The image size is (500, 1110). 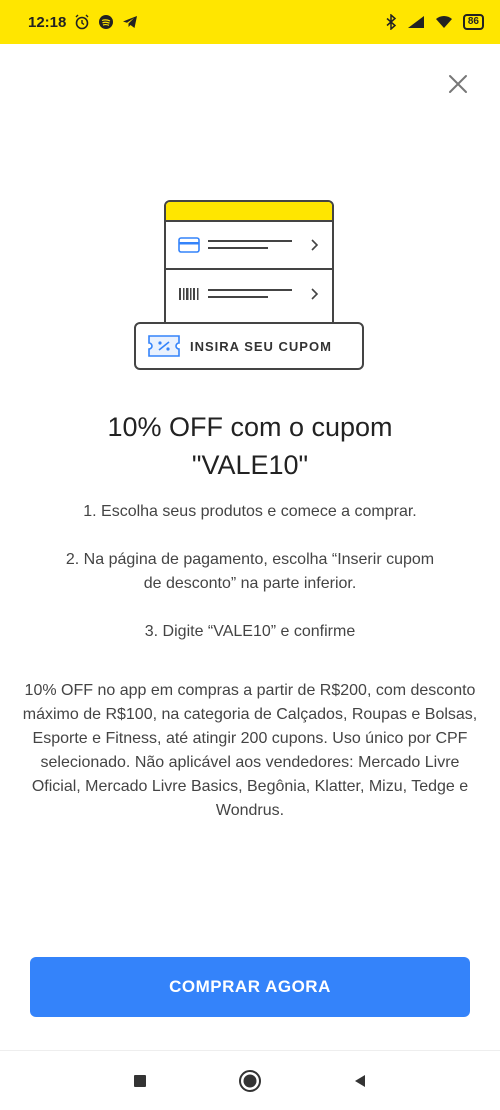 I want to click on wifi-icon, so click(x=443, y=21).